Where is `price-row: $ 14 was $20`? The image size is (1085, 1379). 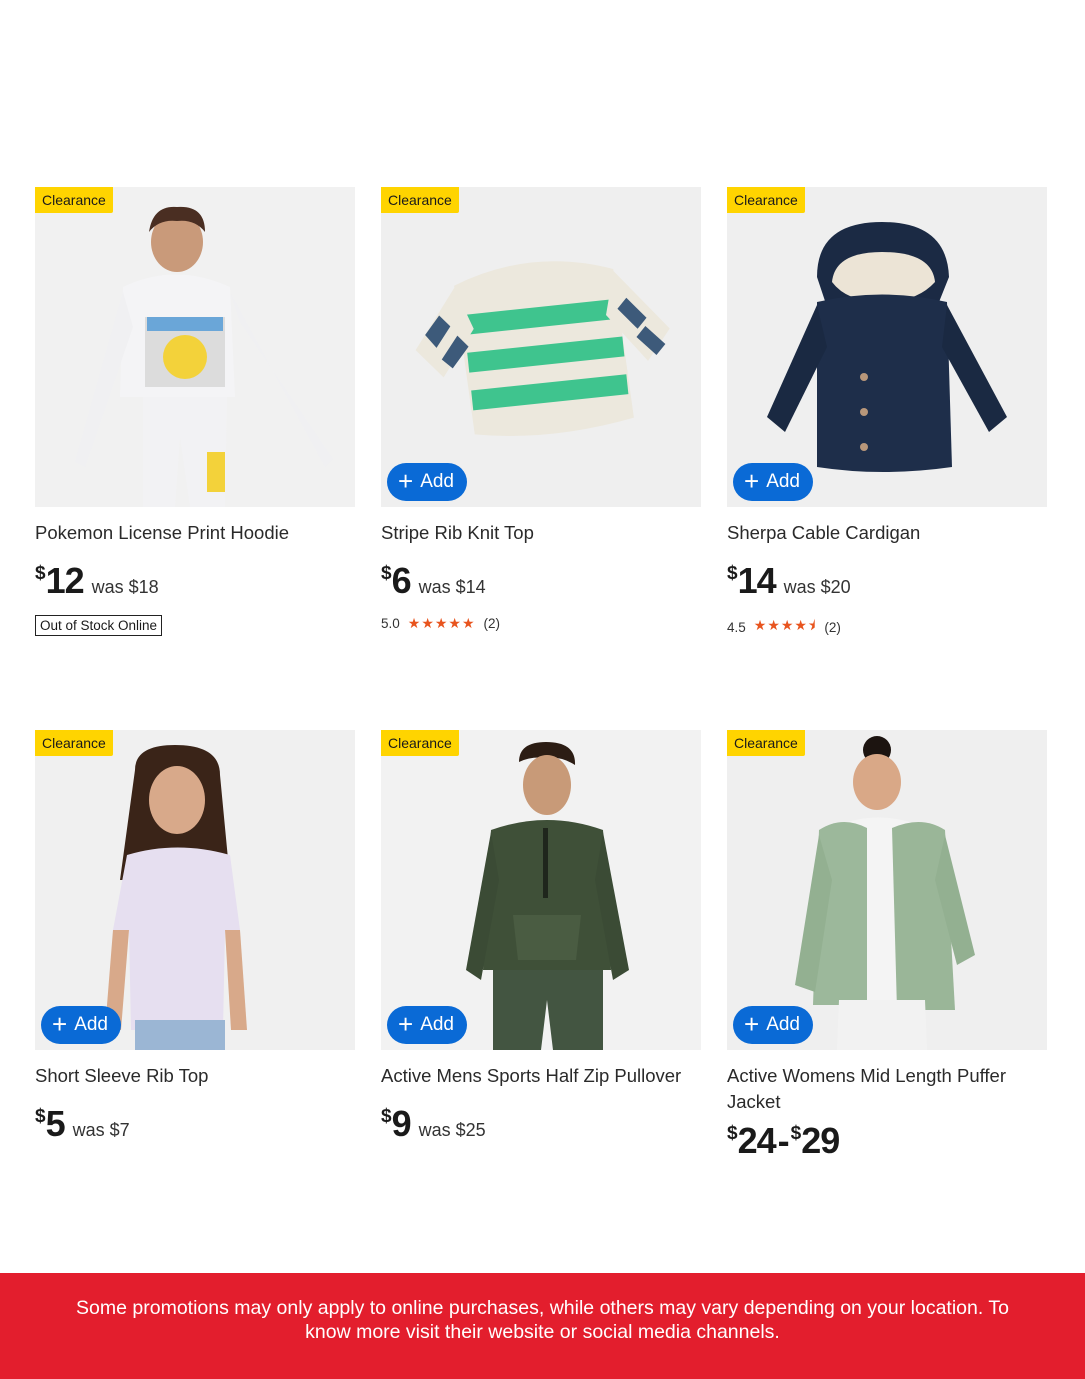 price-row: $ 14 was $20 is located at coordinates (887, 581).